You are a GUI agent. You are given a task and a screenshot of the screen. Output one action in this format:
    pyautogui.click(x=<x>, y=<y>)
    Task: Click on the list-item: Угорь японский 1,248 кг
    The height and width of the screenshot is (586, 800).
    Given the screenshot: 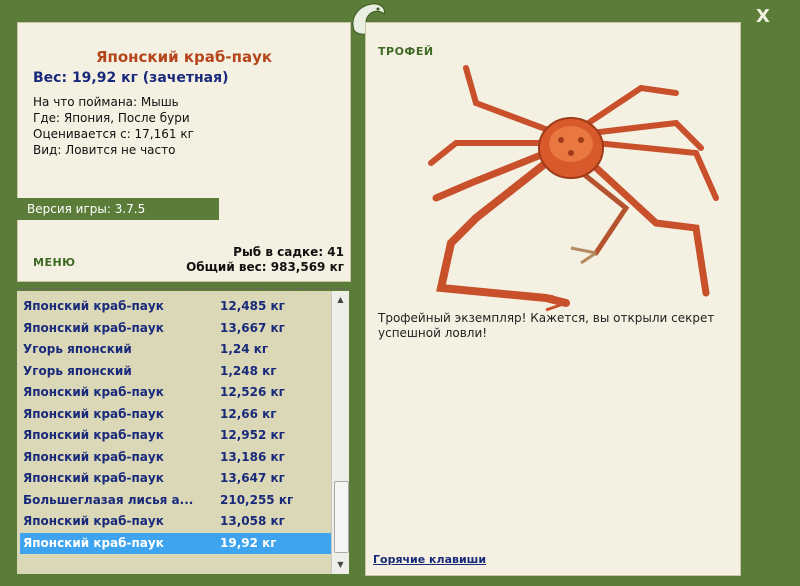 What is the action you would take?
    pyautogui.click(x=176, y=371)
    